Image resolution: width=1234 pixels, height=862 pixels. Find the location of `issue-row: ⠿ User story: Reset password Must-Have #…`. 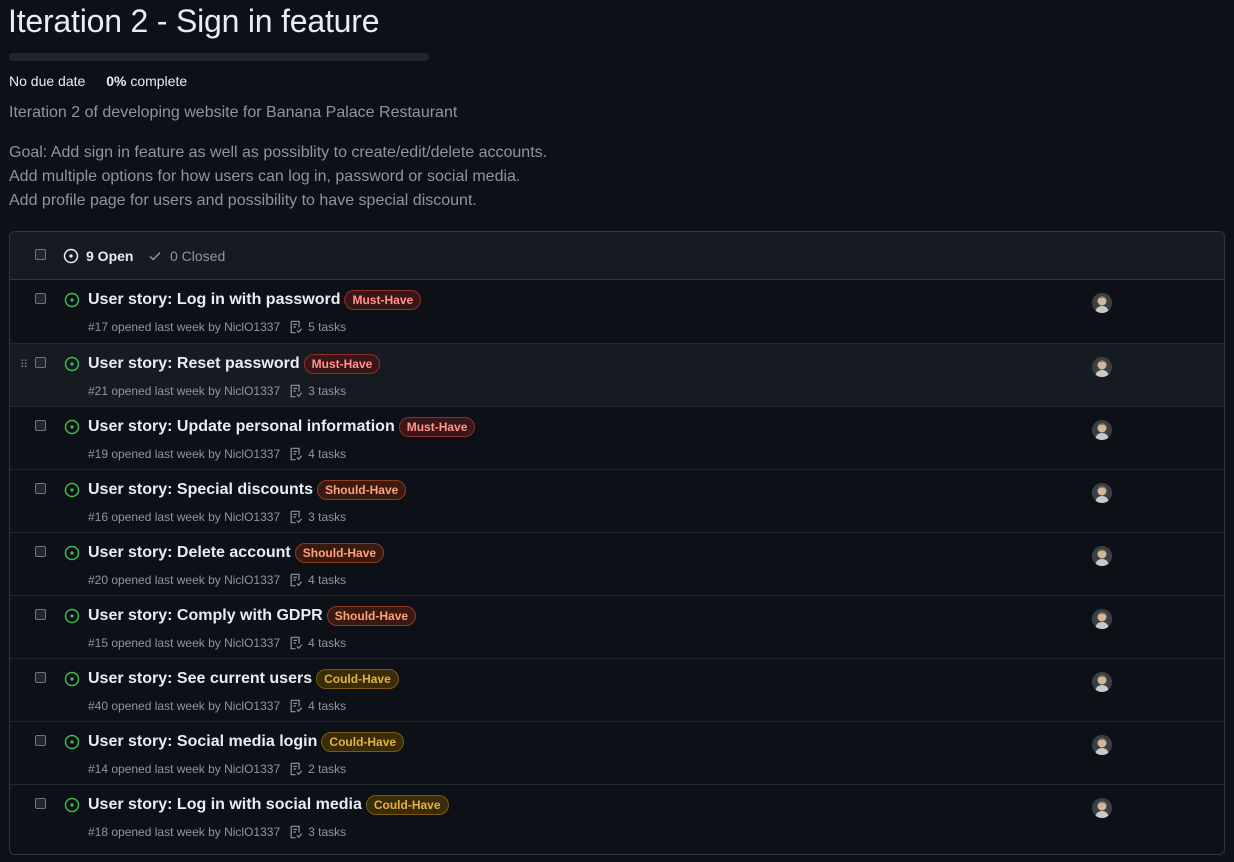

issue-row: ⠿ User story: Reset password Must-Have #… is located at coordinates (617, 374).